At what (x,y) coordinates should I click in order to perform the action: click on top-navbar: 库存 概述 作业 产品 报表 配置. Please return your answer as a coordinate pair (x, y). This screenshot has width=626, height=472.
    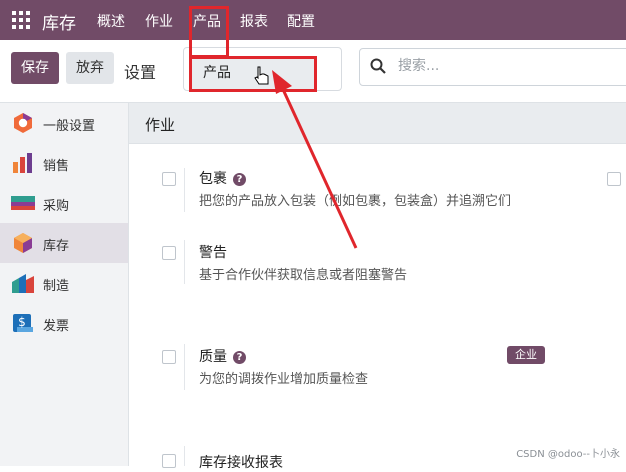
    Looking at the image, I should click on (313, 20).